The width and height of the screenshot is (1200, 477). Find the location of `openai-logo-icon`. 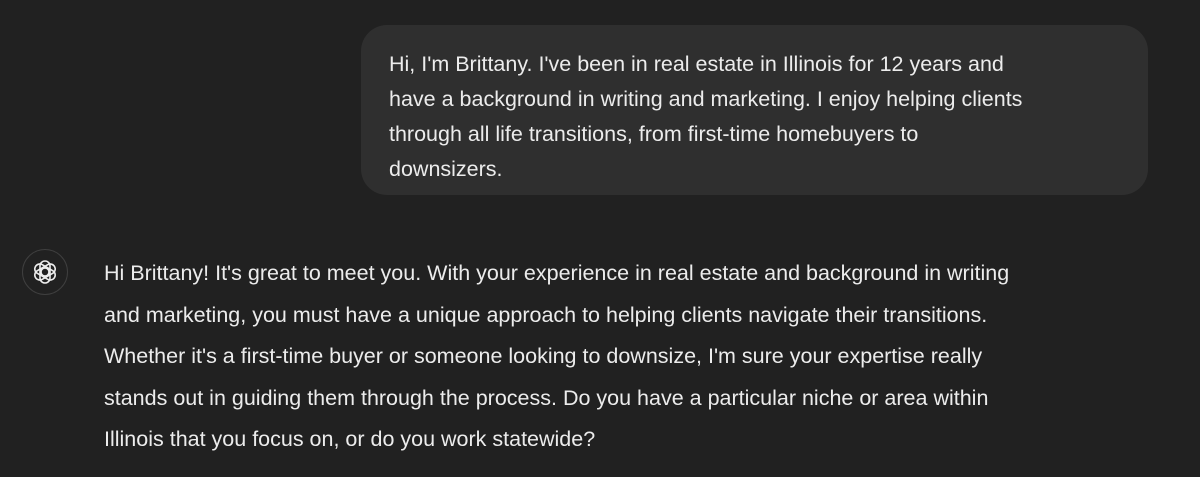

openai-logo-icon is located at coordinates (45, 272).